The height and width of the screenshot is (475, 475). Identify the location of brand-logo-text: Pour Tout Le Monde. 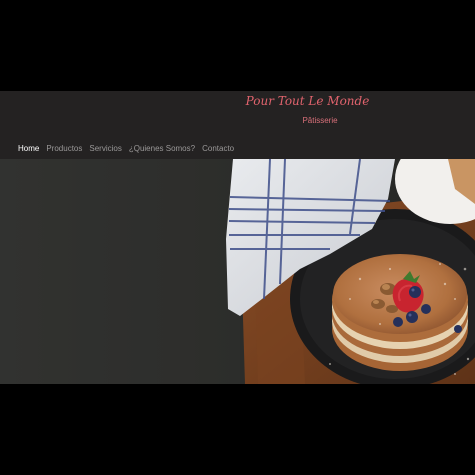
(307, 101).